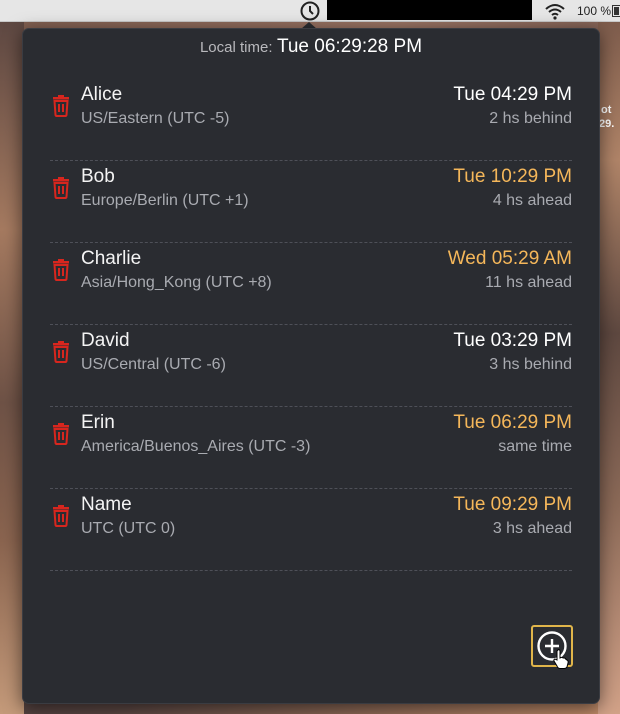  What do you see at coordinates (106, 504) in the screenshot?
I see `person-name: Name` at bounding box center [106, 504].